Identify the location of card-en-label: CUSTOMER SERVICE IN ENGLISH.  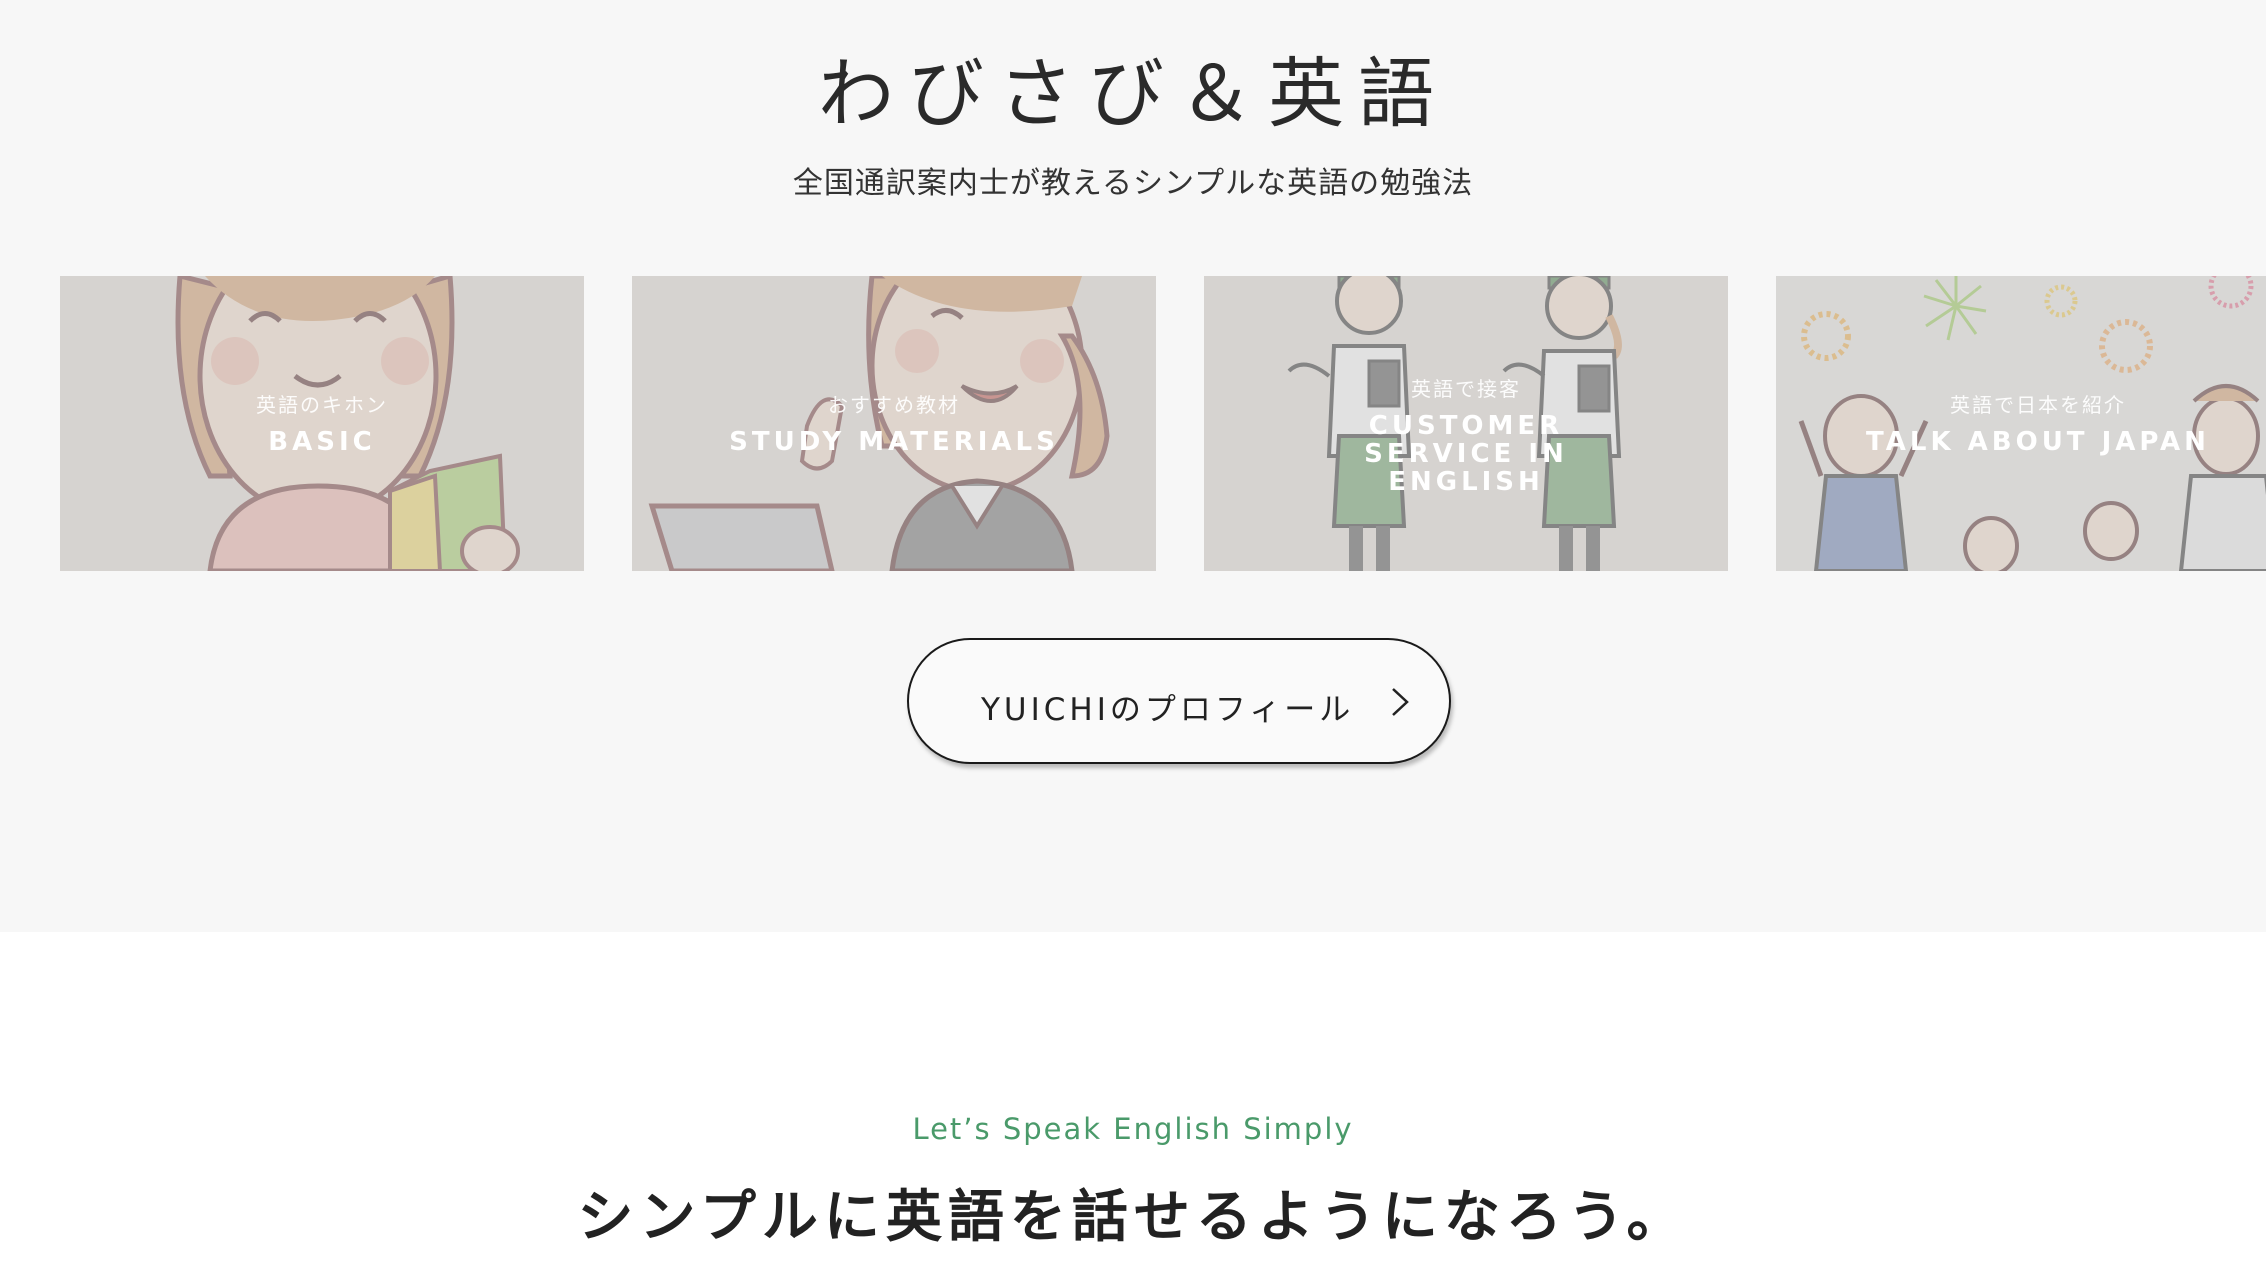
(1466, 454).